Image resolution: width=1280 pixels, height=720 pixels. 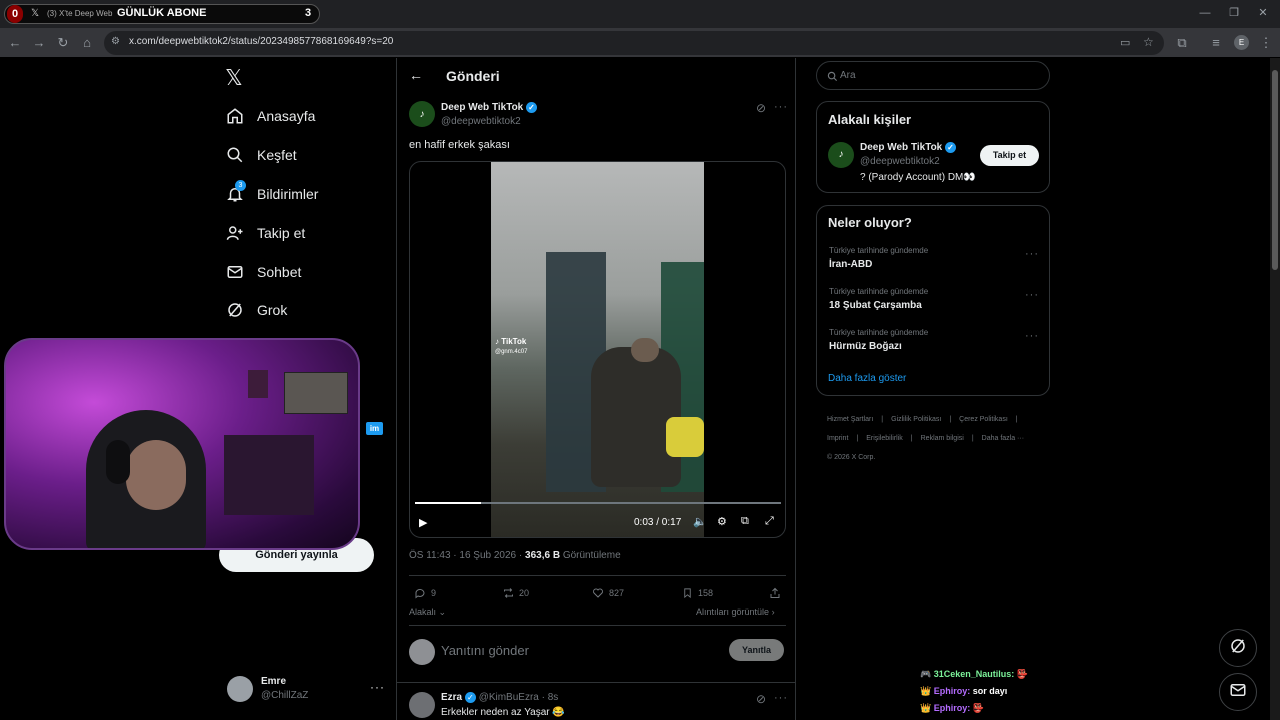 What do you see at coordinates (781, 698) in the screenshot?
I see `reply-more-icon: ···` at bounding box center [781, 698].